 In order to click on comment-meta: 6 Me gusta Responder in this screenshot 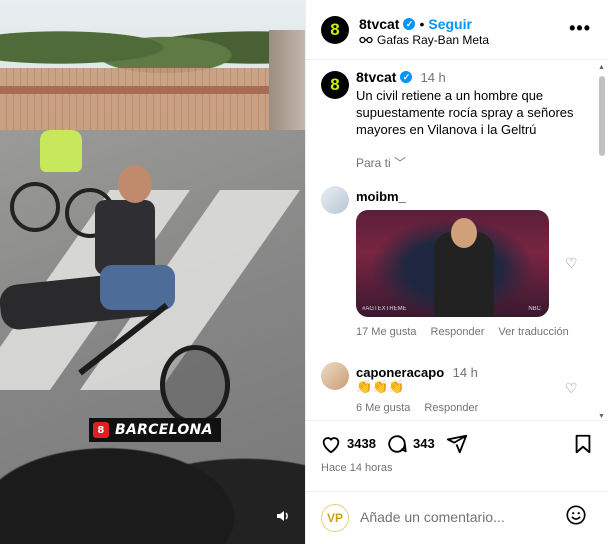, I will do `click(417, 408)`.